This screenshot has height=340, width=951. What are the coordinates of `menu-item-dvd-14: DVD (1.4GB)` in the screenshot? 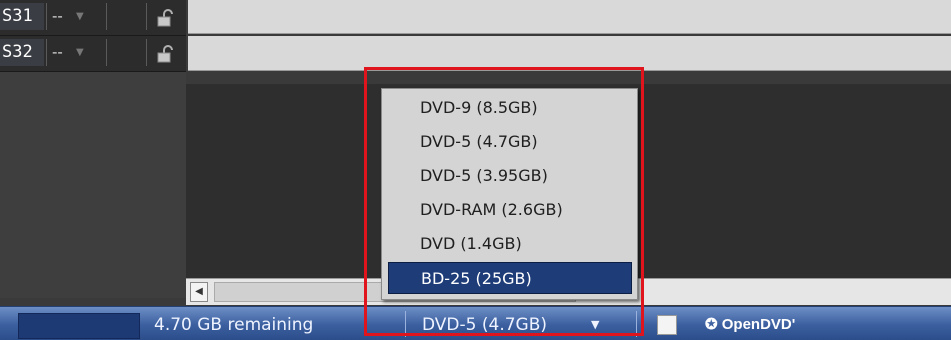 It's located at (510, 244).